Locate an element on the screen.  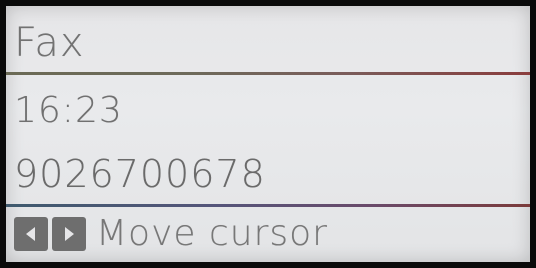
hint-bar: Move cursor is located at coordinates (268, 233).